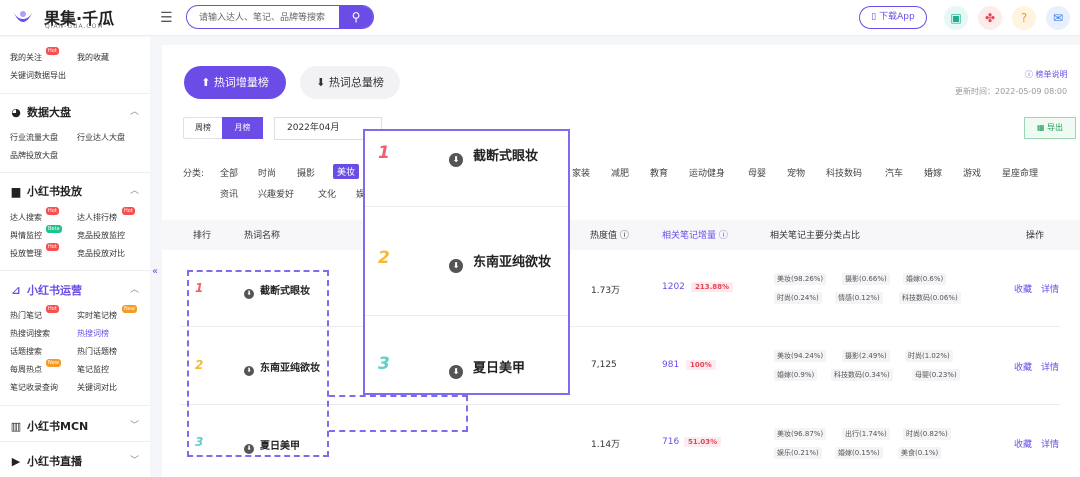  What do you see at coordinates (859, 453) in the screenshot?
I see `category-share: 婚嫁(0.15%)` at bounding box center [859, 453].